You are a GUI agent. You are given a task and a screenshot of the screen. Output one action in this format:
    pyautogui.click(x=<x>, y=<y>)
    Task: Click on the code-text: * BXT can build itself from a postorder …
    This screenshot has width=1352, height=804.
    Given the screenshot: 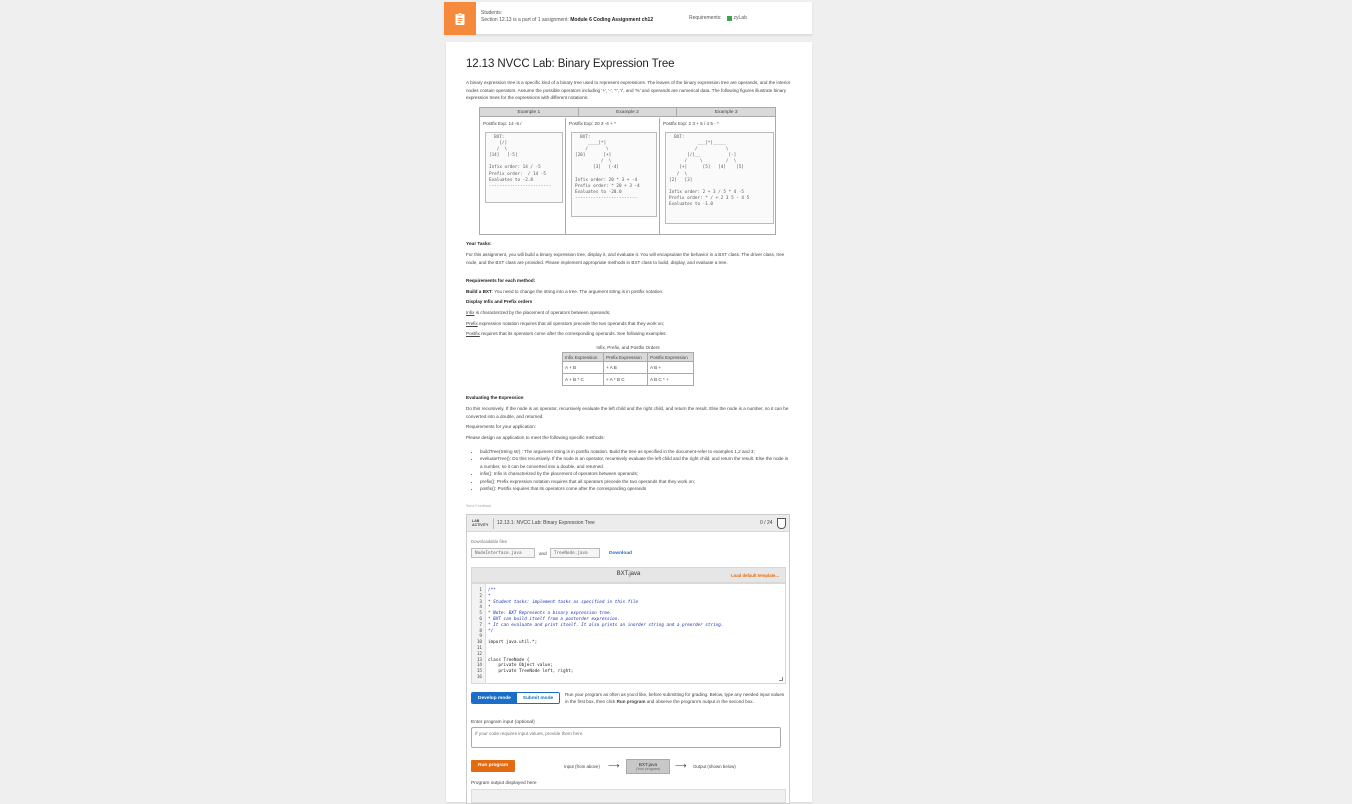 What is the action you would take?
    pyautogui.click(x=554, y=619)
    